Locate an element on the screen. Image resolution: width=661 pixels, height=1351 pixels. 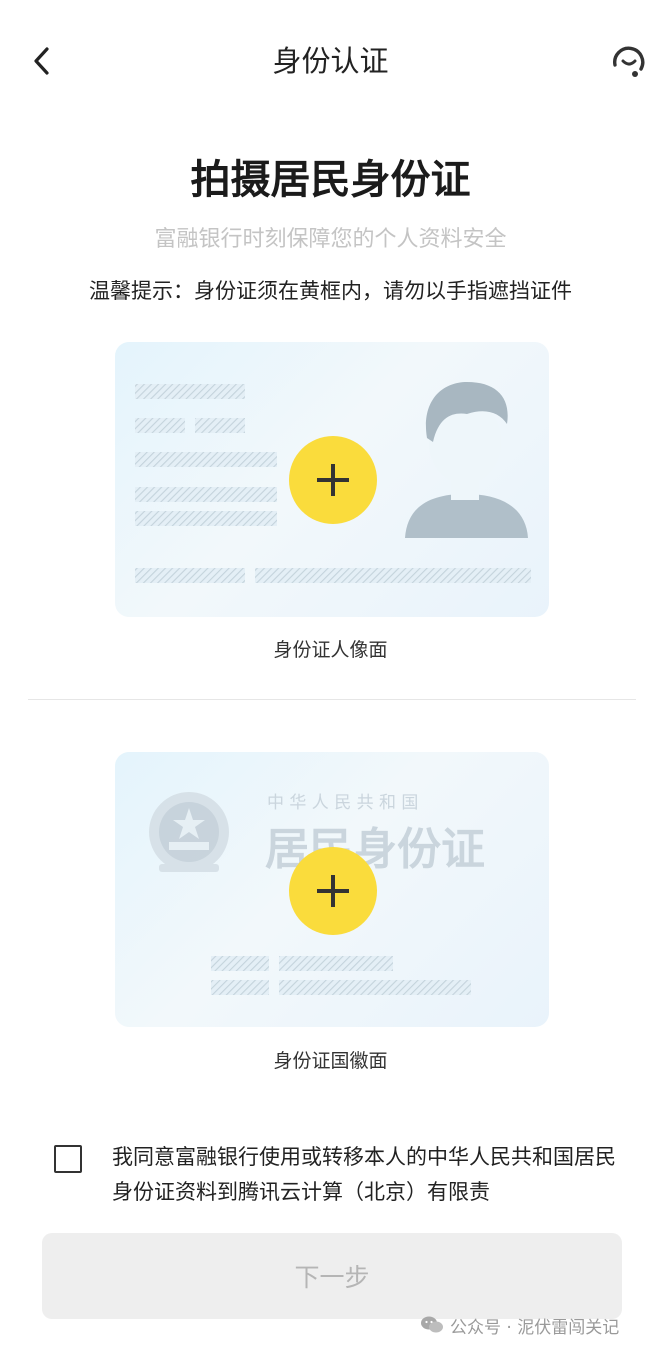
page-title: 身份认证 is located at coordinates (330, 61).